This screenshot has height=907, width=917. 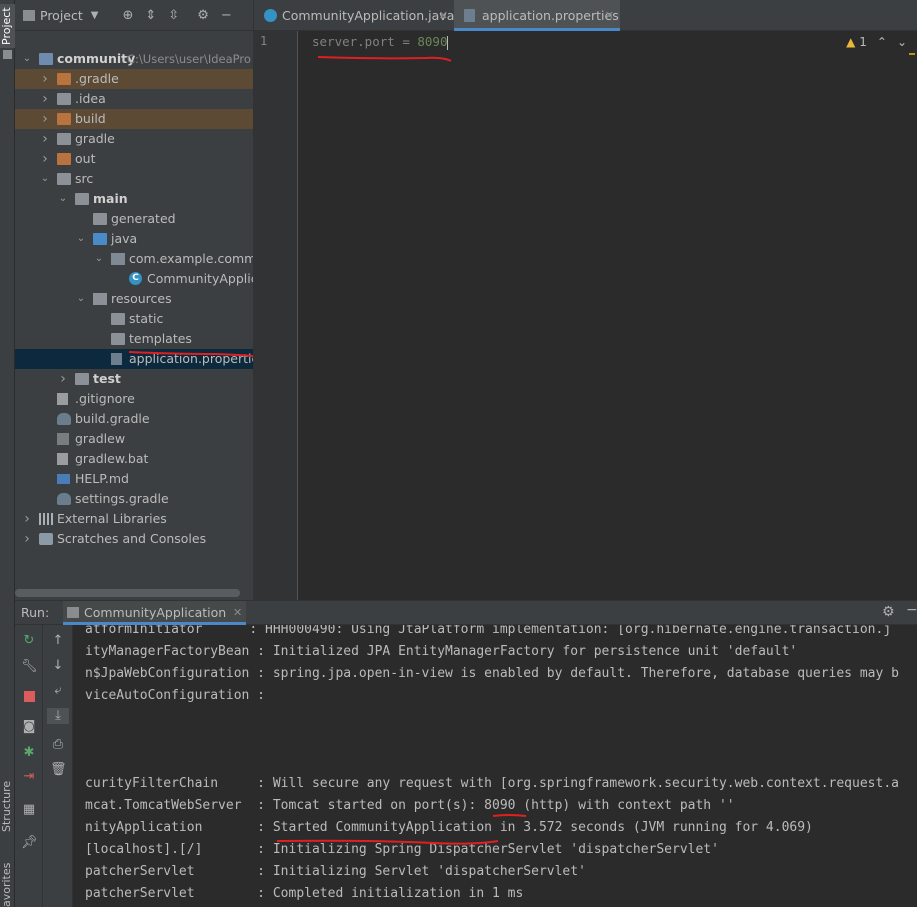 I want to click on annotation-underline-tree, so click(x=191, y=354).